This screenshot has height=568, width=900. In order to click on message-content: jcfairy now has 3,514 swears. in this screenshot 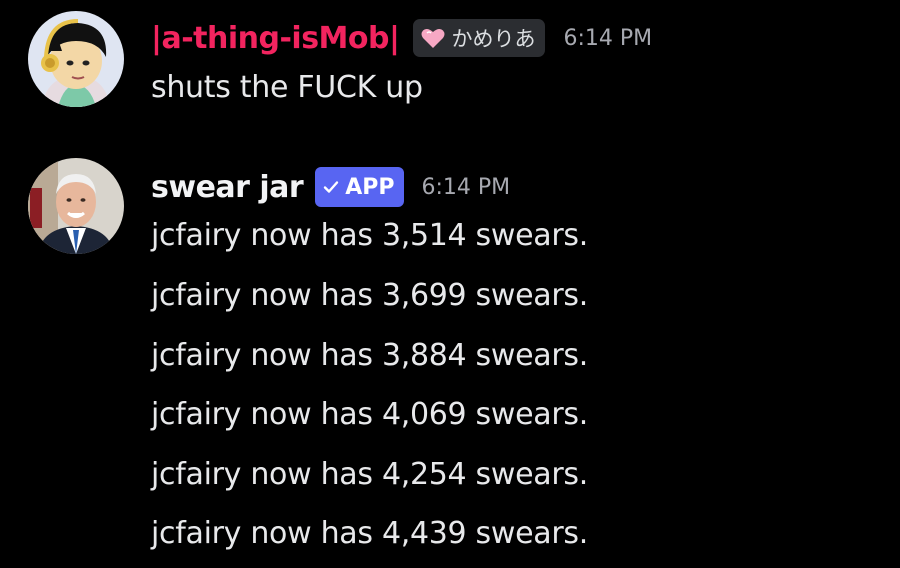, I will do `click(369, 235)`.